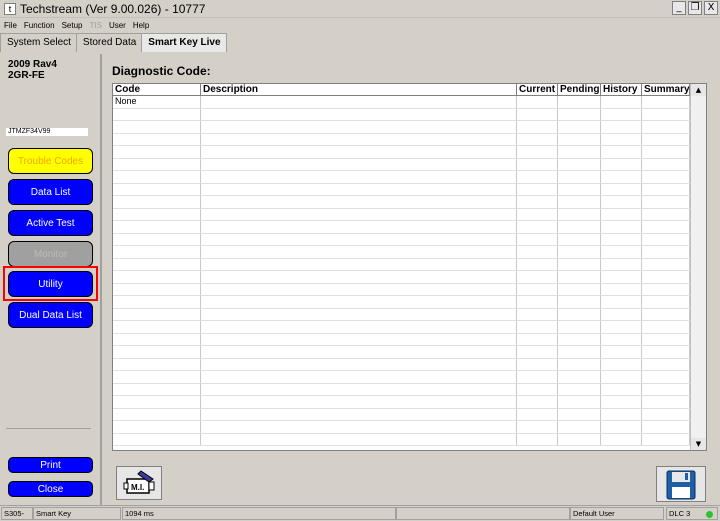  What do you see at coordinates (50, 465) in the screenshot?
I see `print-button: Print` at bounding box center [50, 465].